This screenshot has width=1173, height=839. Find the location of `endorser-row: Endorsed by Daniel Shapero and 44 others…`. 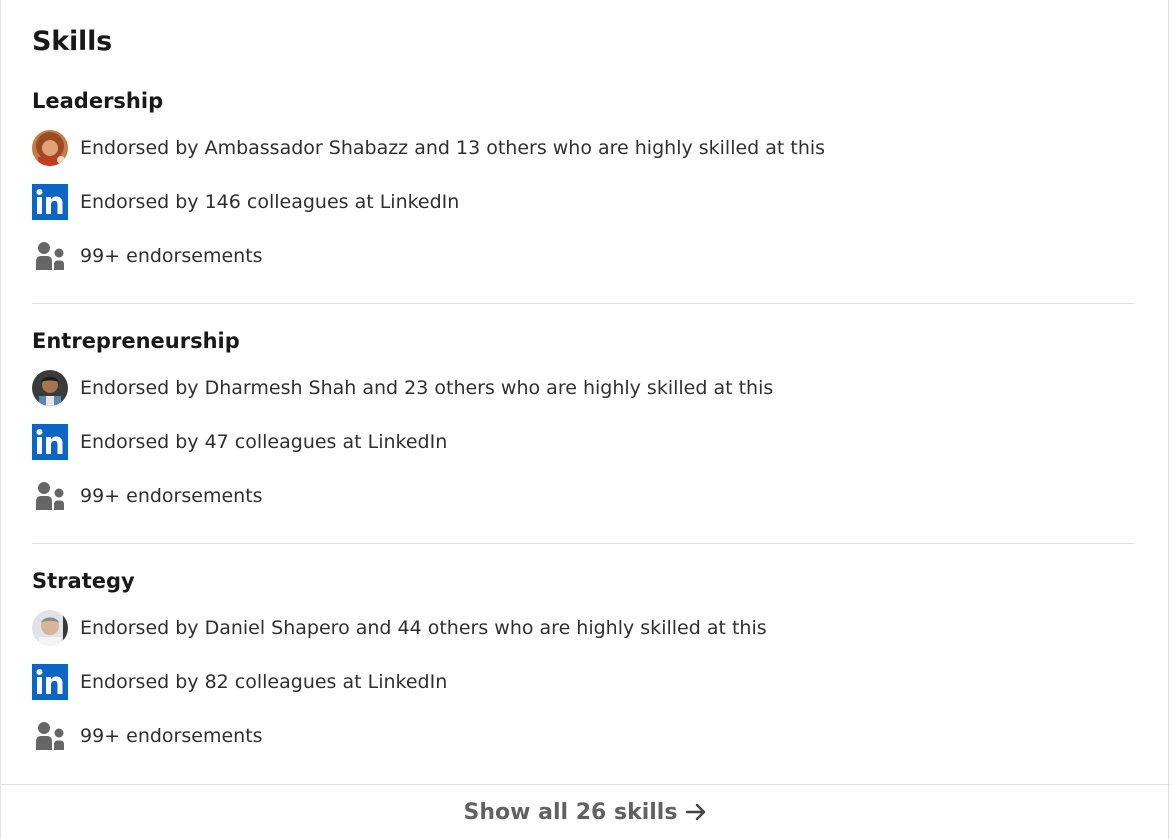

endorser-row: Endorsed by Daniel Shapero and 44 others… is located at coordinates (583, 628).